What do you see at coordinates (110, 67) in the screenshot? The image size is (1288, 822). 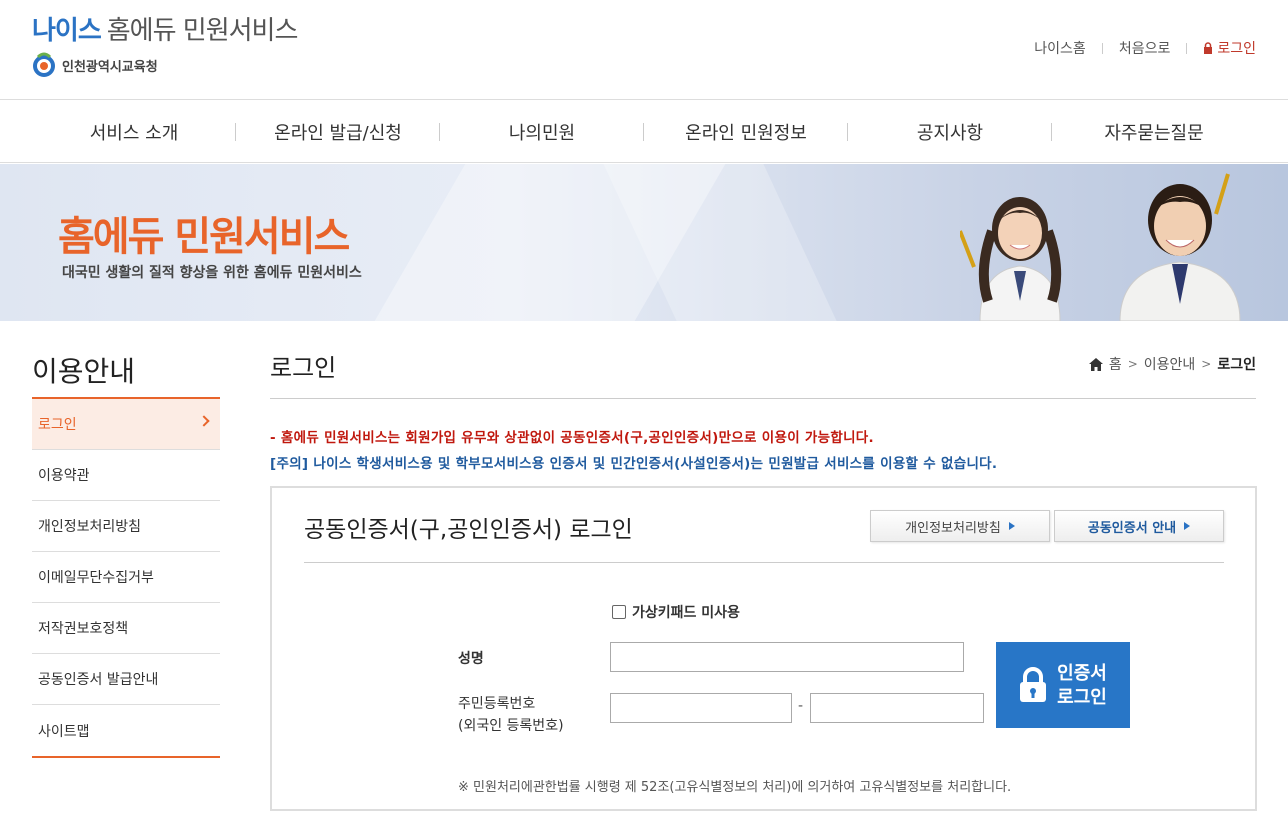 I see `education-office-name: 인천광역시교육청` at bounding box center [110, 67].